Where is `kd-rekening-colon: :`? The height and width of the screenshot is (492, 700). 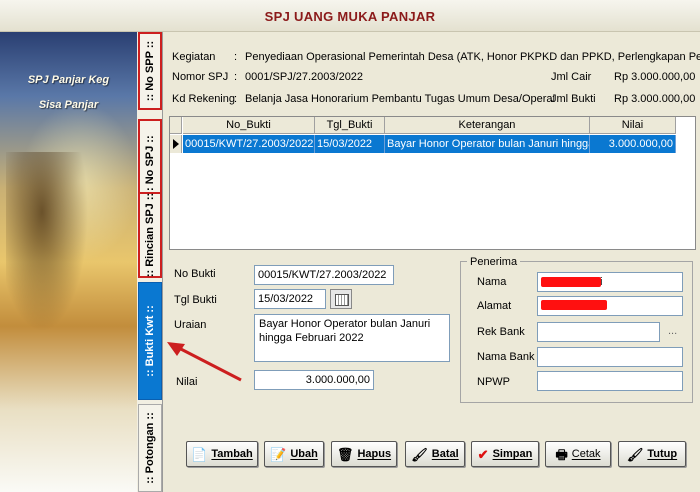
kd-rekening-colon: : is located at coordinates (236, 99).